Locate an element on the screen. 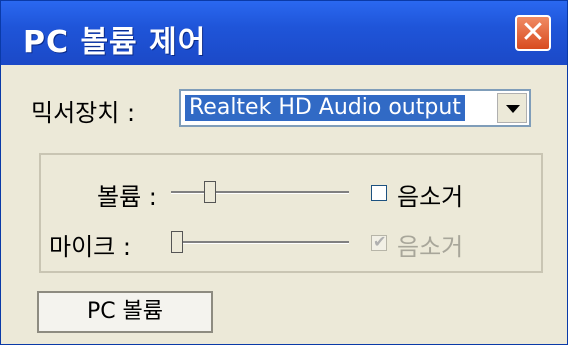 The width and height of the screenshot is (568, 345). volume-slider-thumb is located at coordinates (210, 192).